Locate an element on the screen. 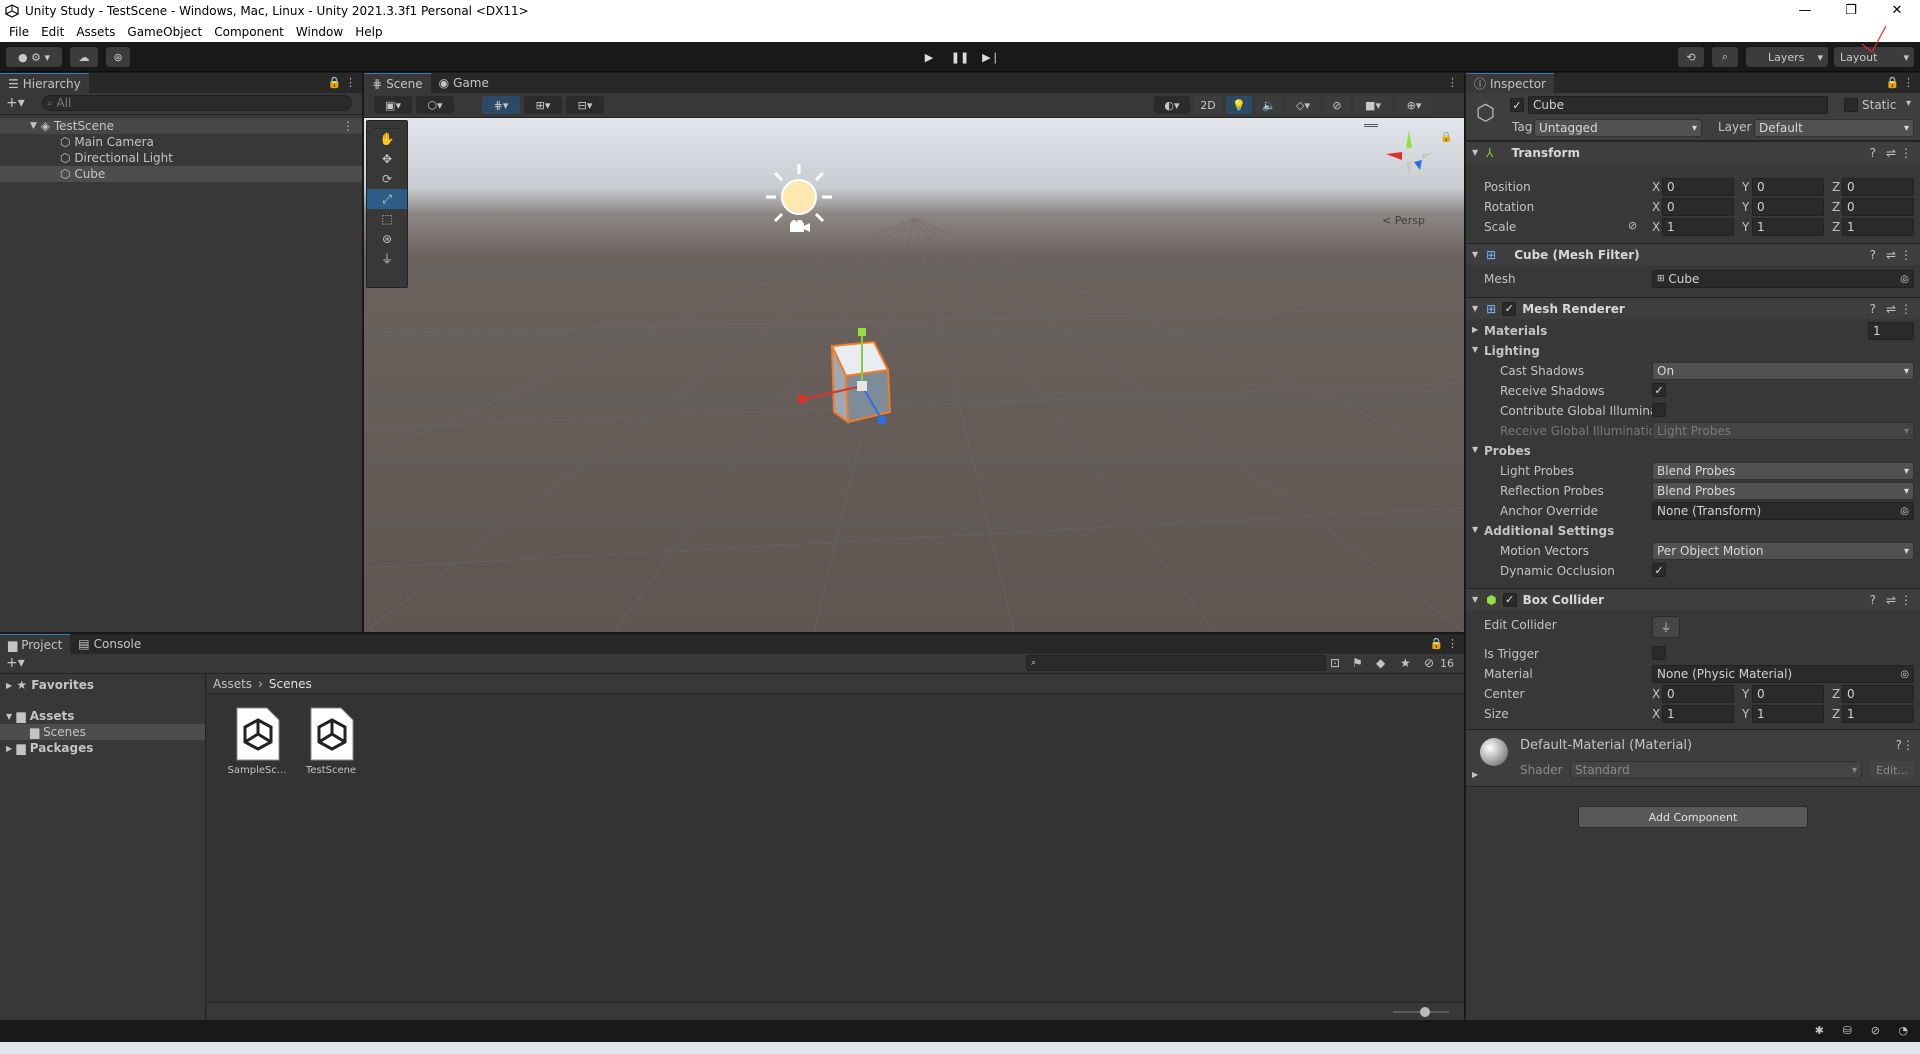  link-icon: ⊘ is located at coordinates (1632, 225).